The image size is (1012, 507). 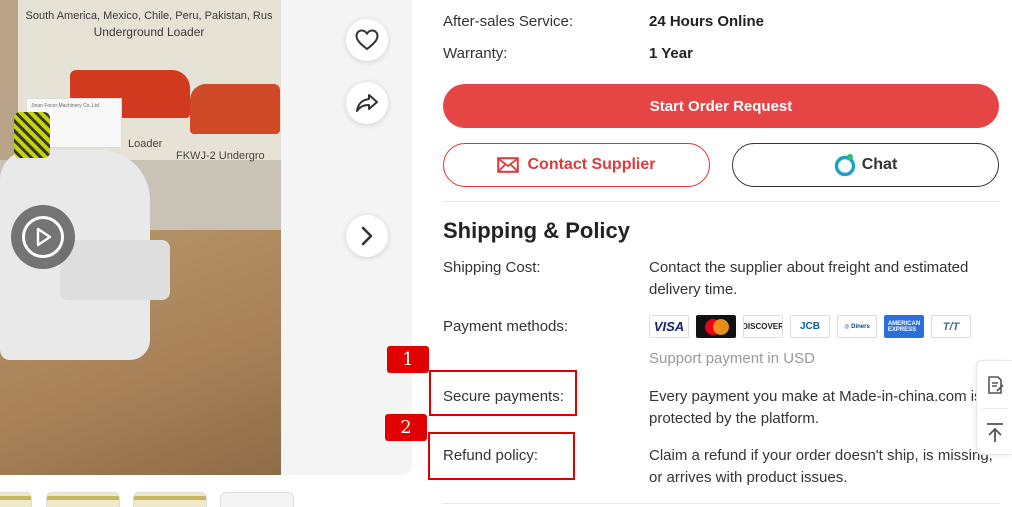 I want to click on play-video-button, so click(x=43, y=237).